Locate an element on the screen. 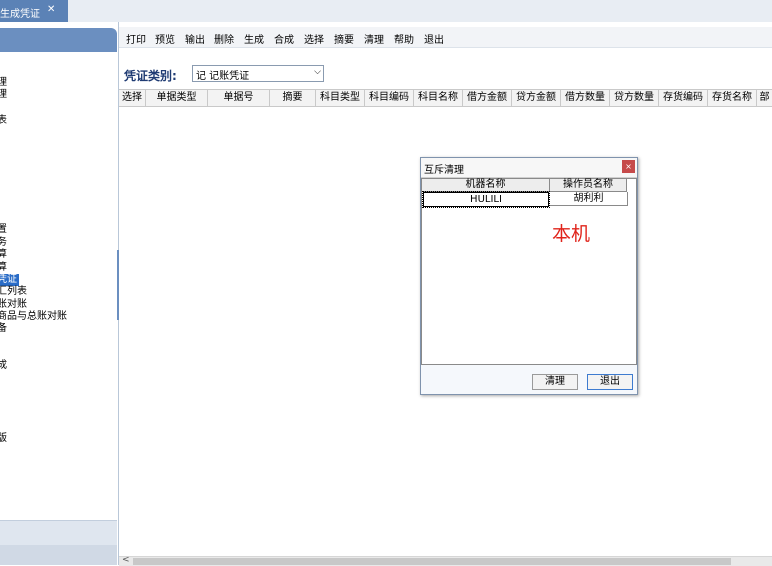 This screenshot has width=772, height=566. sidebar-item: 务 is located at coordinates (3, 243).